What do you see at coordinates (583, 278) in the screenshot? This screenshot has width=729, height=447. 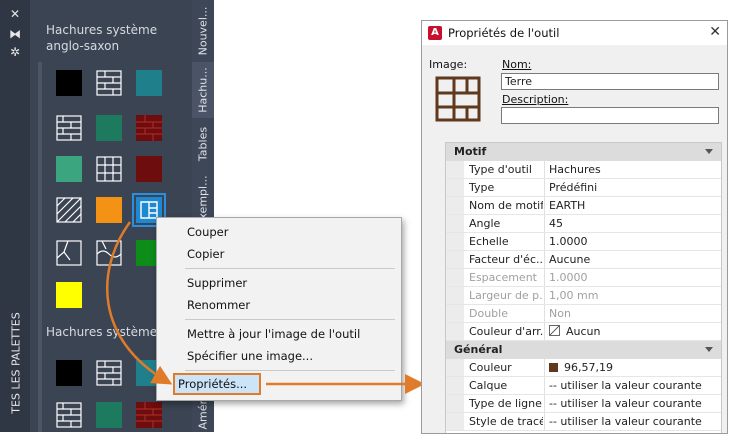 I see `property-row: Espacement 1.0000` at bounding box center [583, 278].